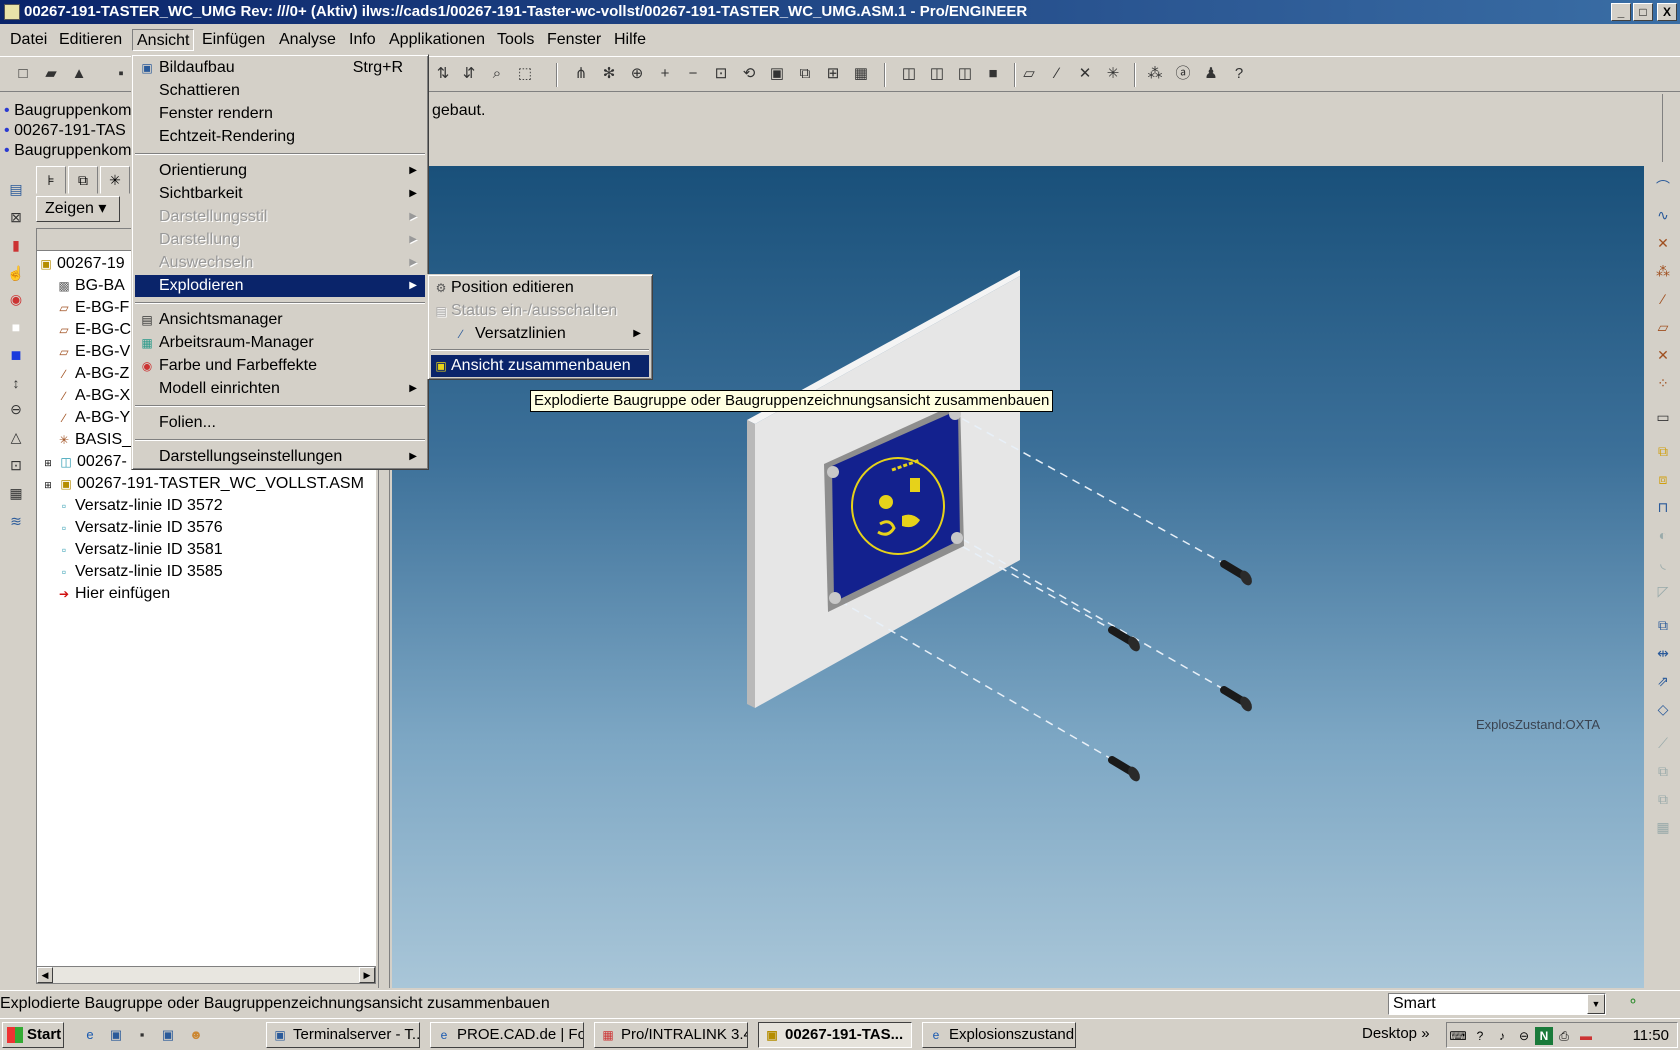 Image resolution: width=1680 pixels, height=1050 pixels. Describe the element at coordinates (16, 409) in the screenshot. I see `mass-props-icon: ⊖` at that location.